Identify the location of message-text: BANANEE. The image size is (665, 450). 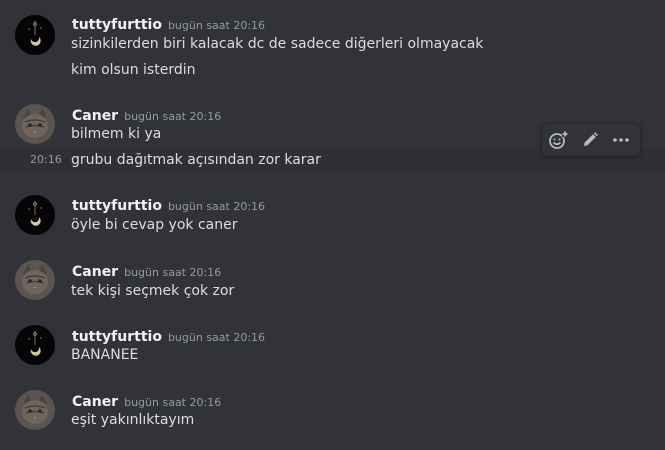
(105, 355).